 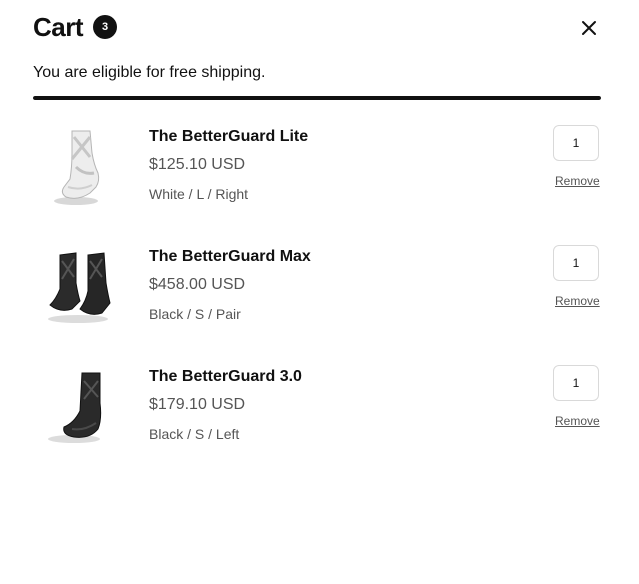 I want to click on item-variant: Black / S / Left, so click(x=194, y=434).